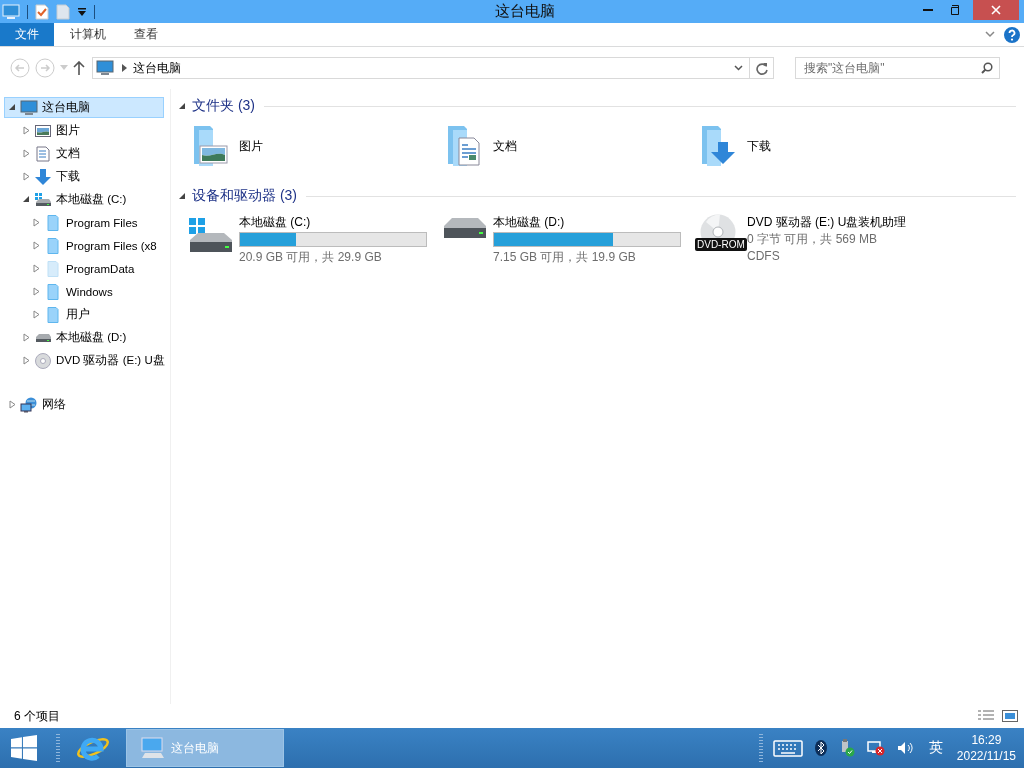 Image resolution: width=1024 pixels, height=768 pixels. I want to click on large-icons-view-icon, so click(1010, 716).